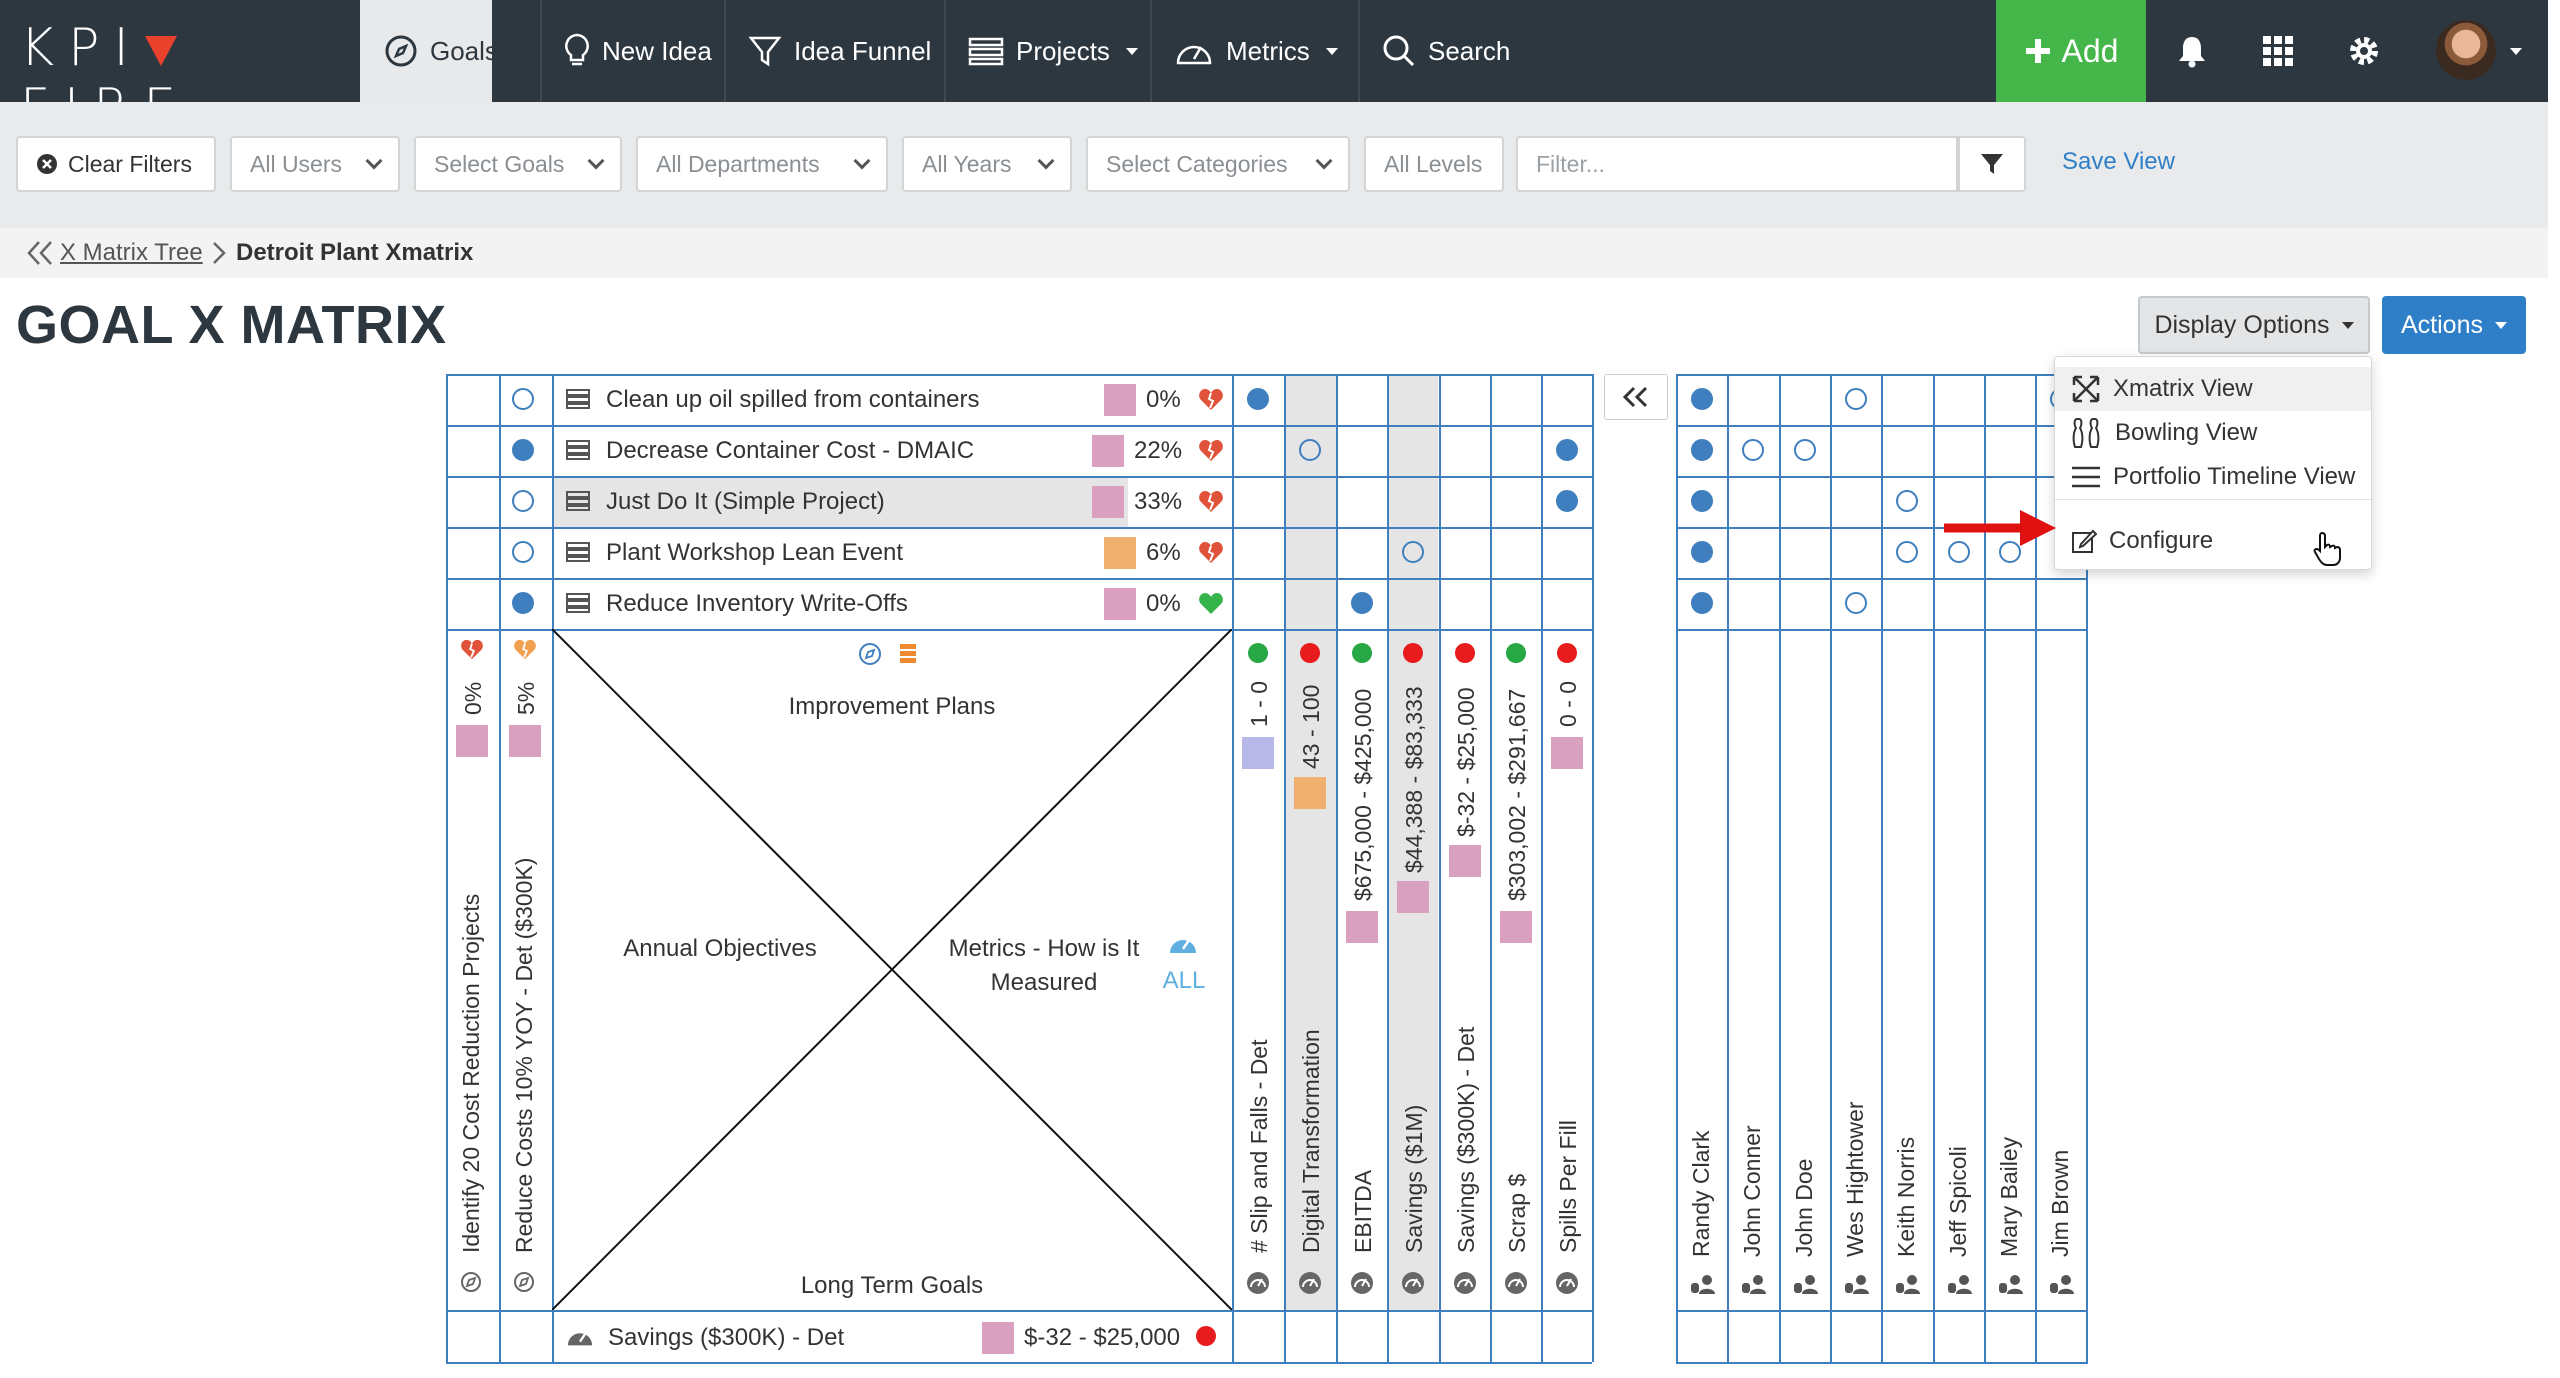  Describe the element at coordinates (1992, 164) in the screenshot. I see `filter-apply-button` at that location.